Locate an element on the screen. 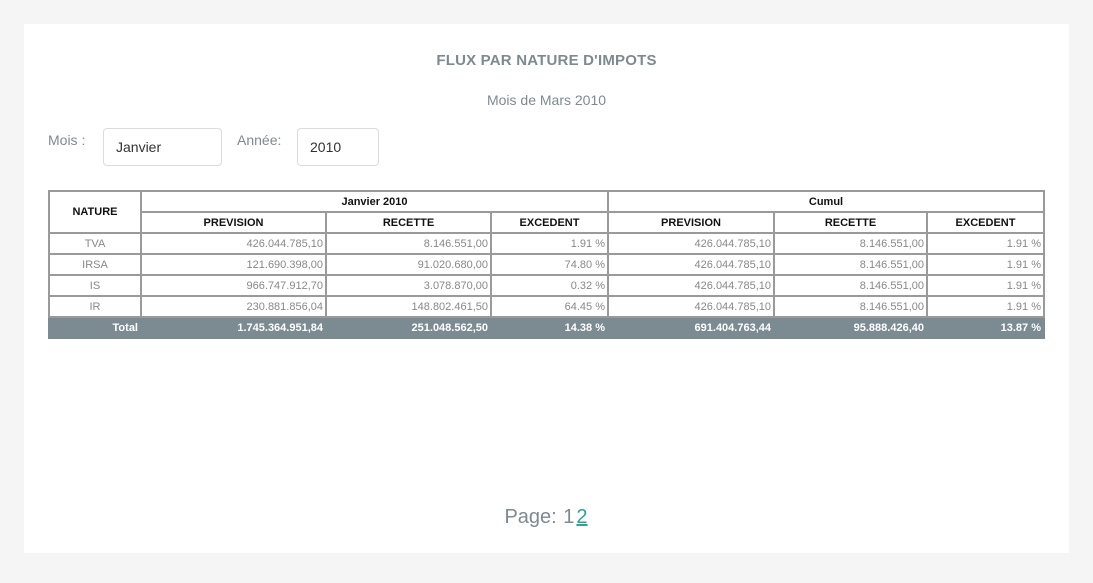 The image size is (1093, 583). value-cell: 966.747.912,70 is located at coordinates (233, 285).